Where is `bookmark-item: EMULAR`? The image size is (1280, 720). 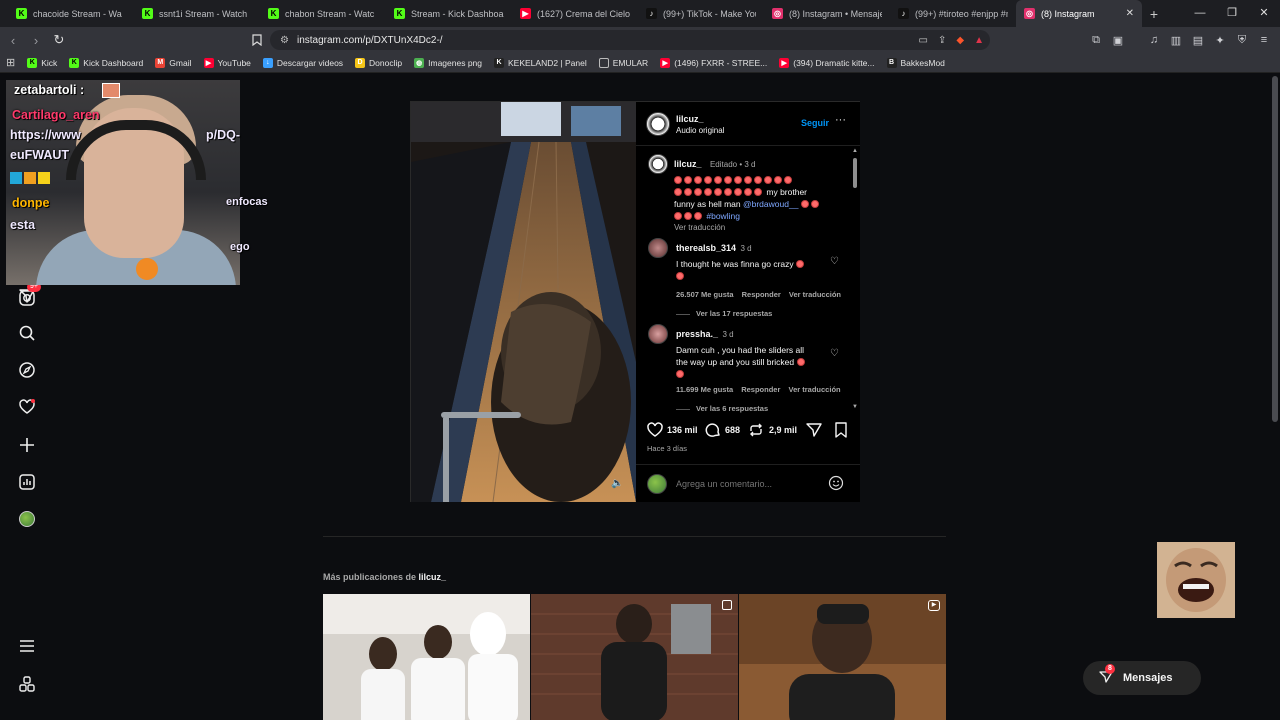 bookmark-item: EMULAR is located at coordinates (623, 62).